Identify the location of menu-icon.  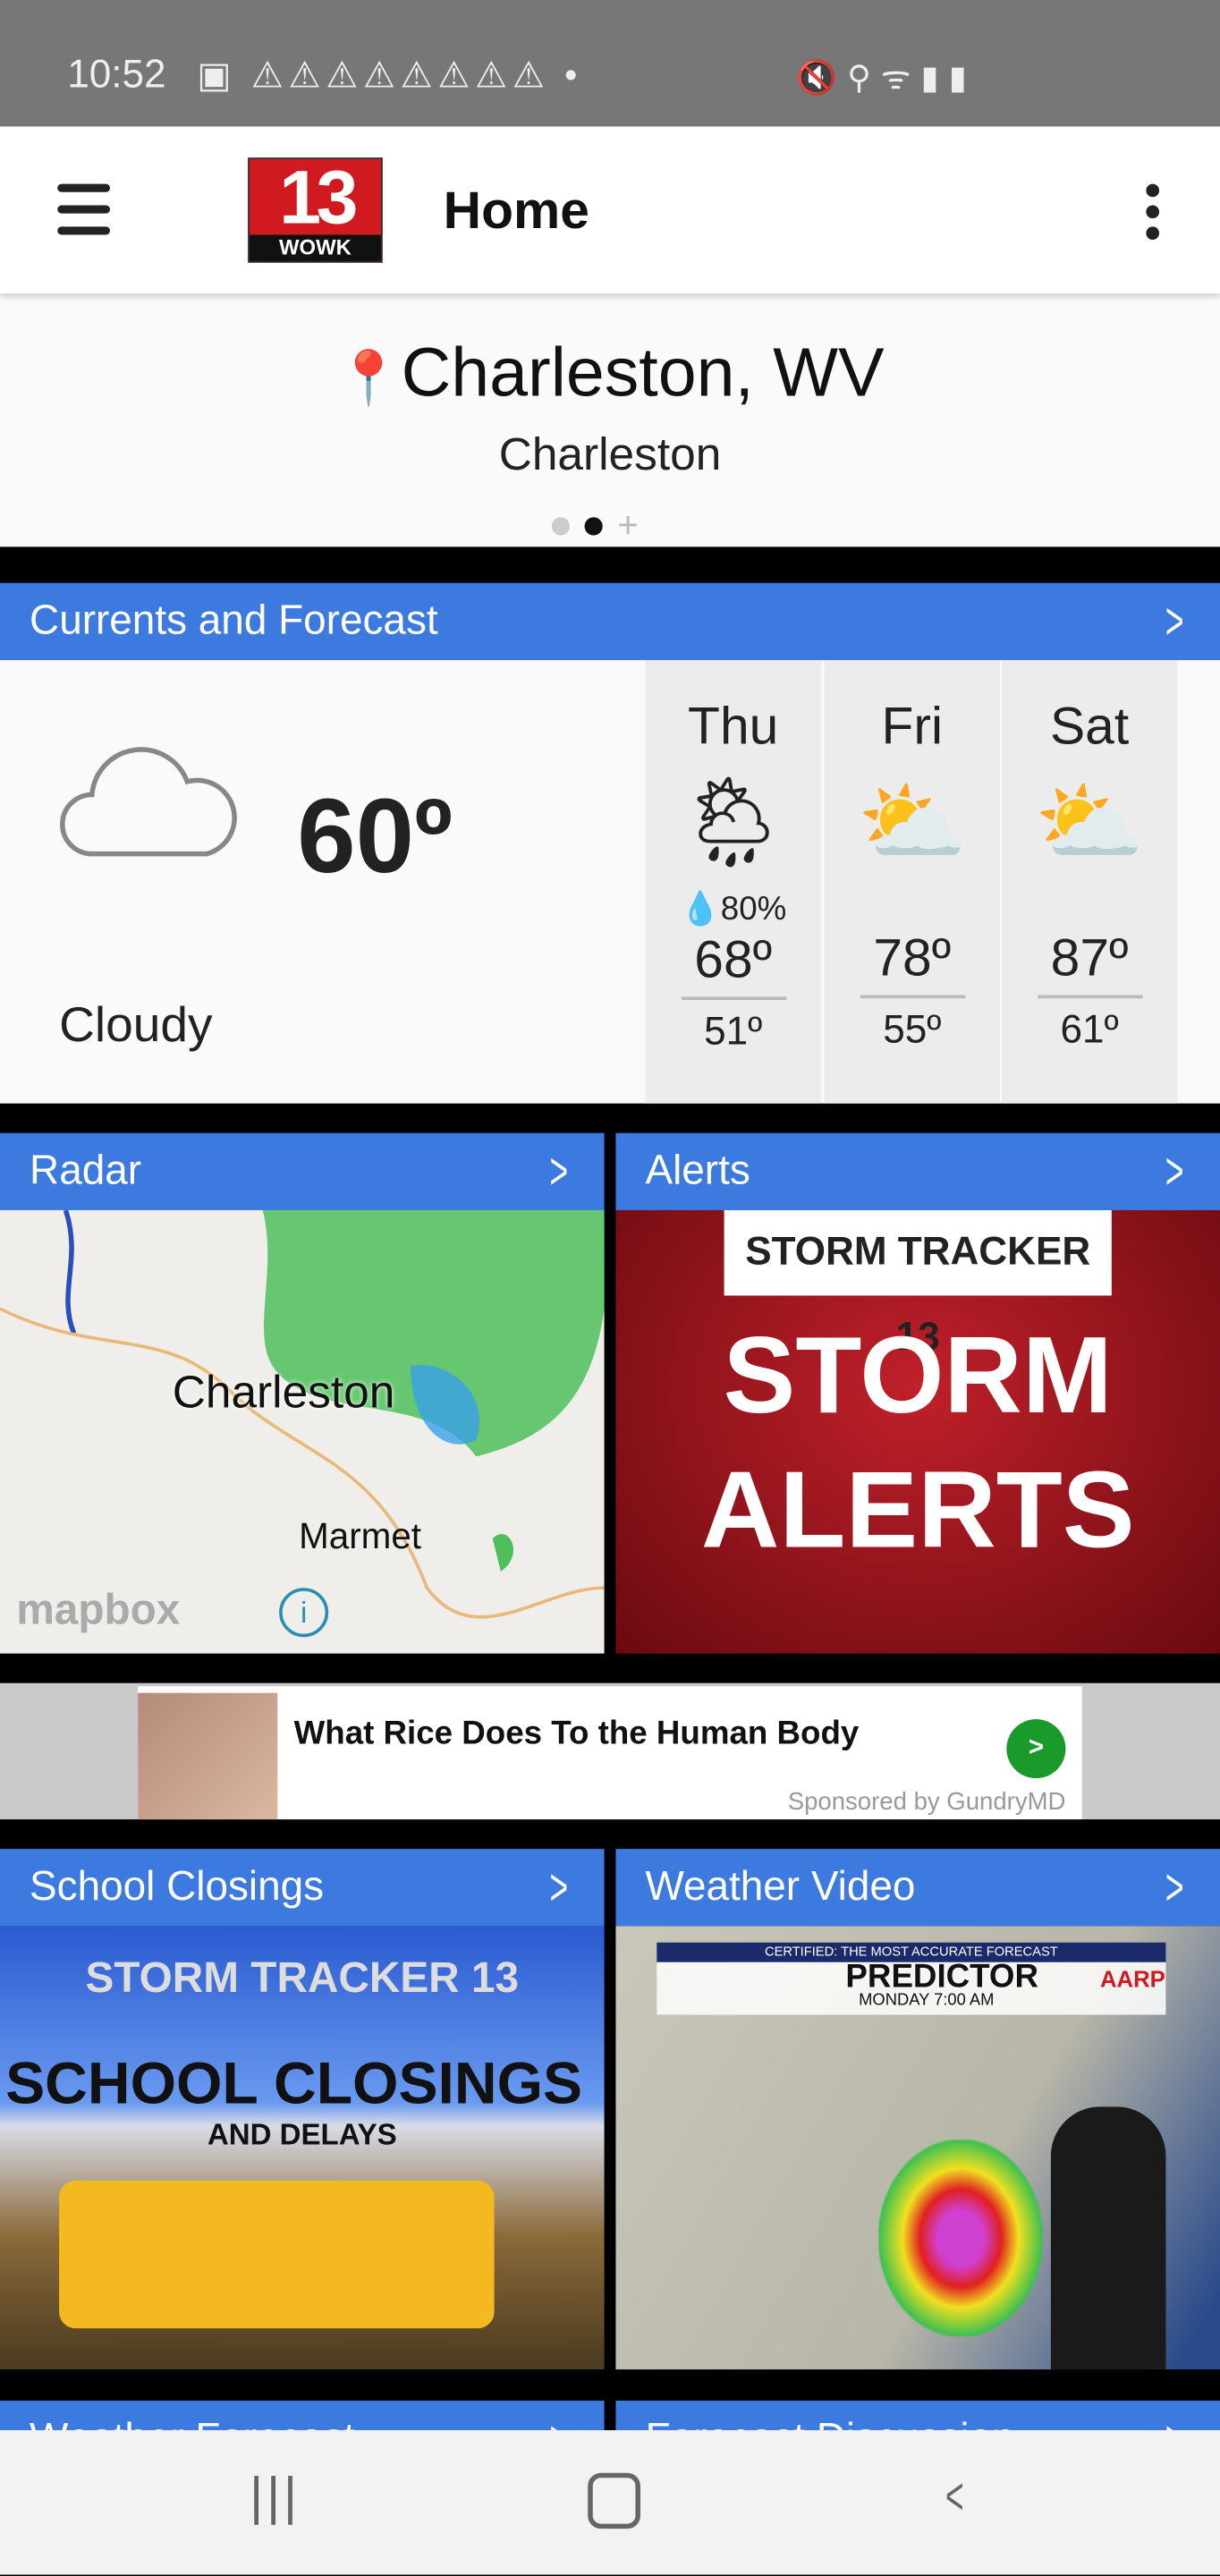
(83, 216).